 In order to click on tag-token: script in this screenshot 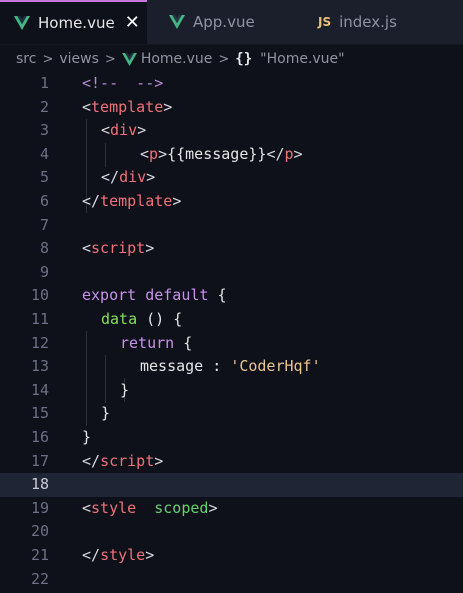, I will do `click(118, 248)`.